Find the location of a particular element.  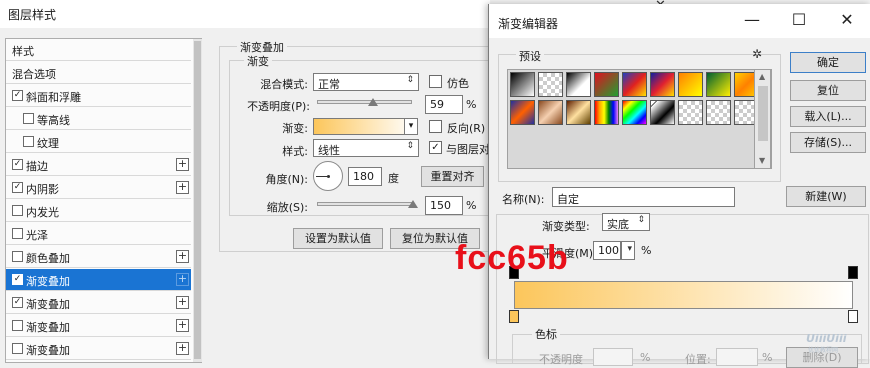

stop-opacity-input is located at coordinates (613, 357).